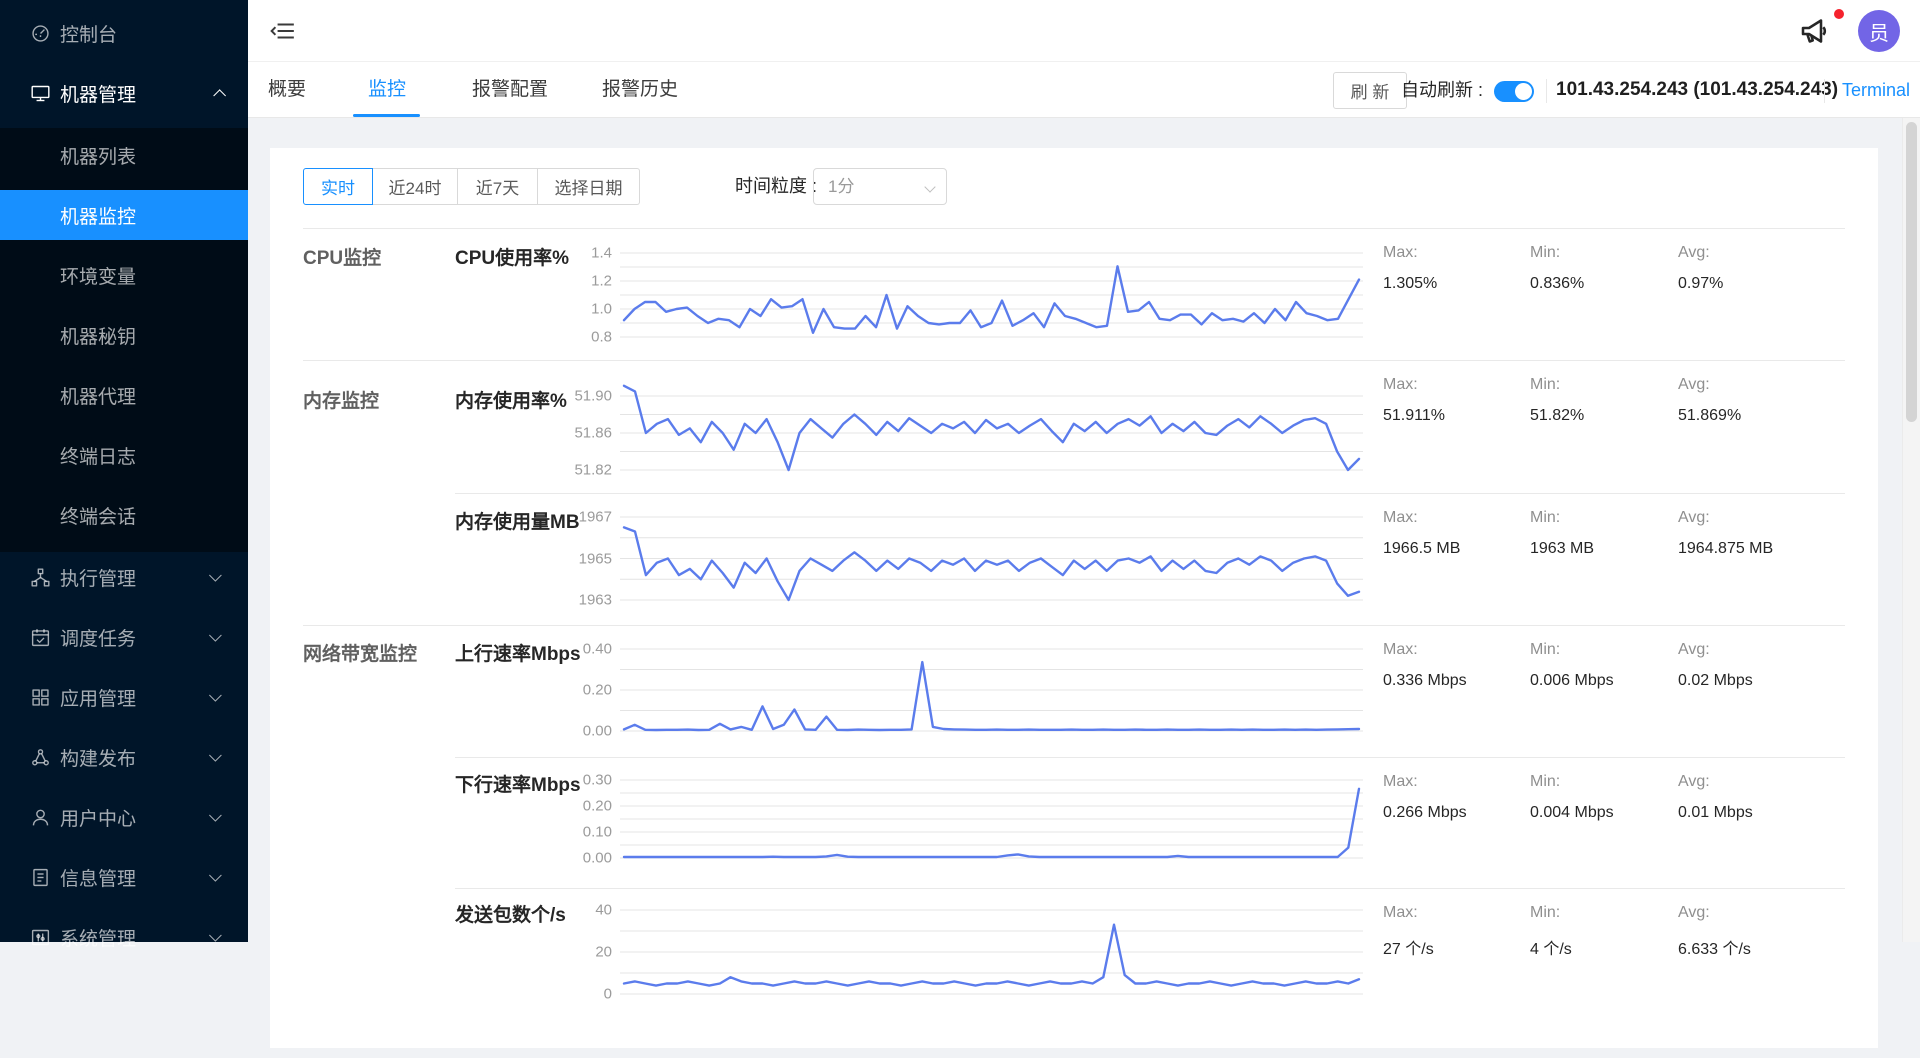 The image size is (1920, 1058). I want to click on max-value: 27 个/s, so click(1408, 949).